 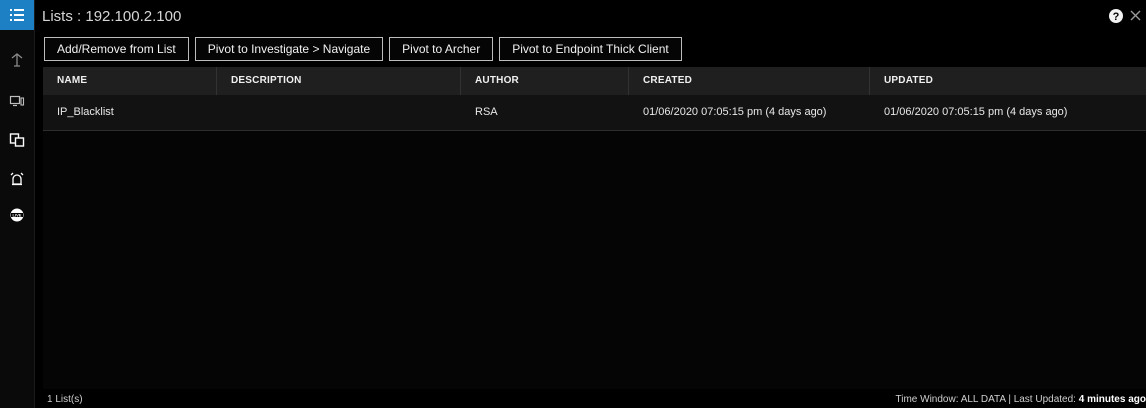 I want to click on sidebar-item-devices, so click(x=17, y=101).